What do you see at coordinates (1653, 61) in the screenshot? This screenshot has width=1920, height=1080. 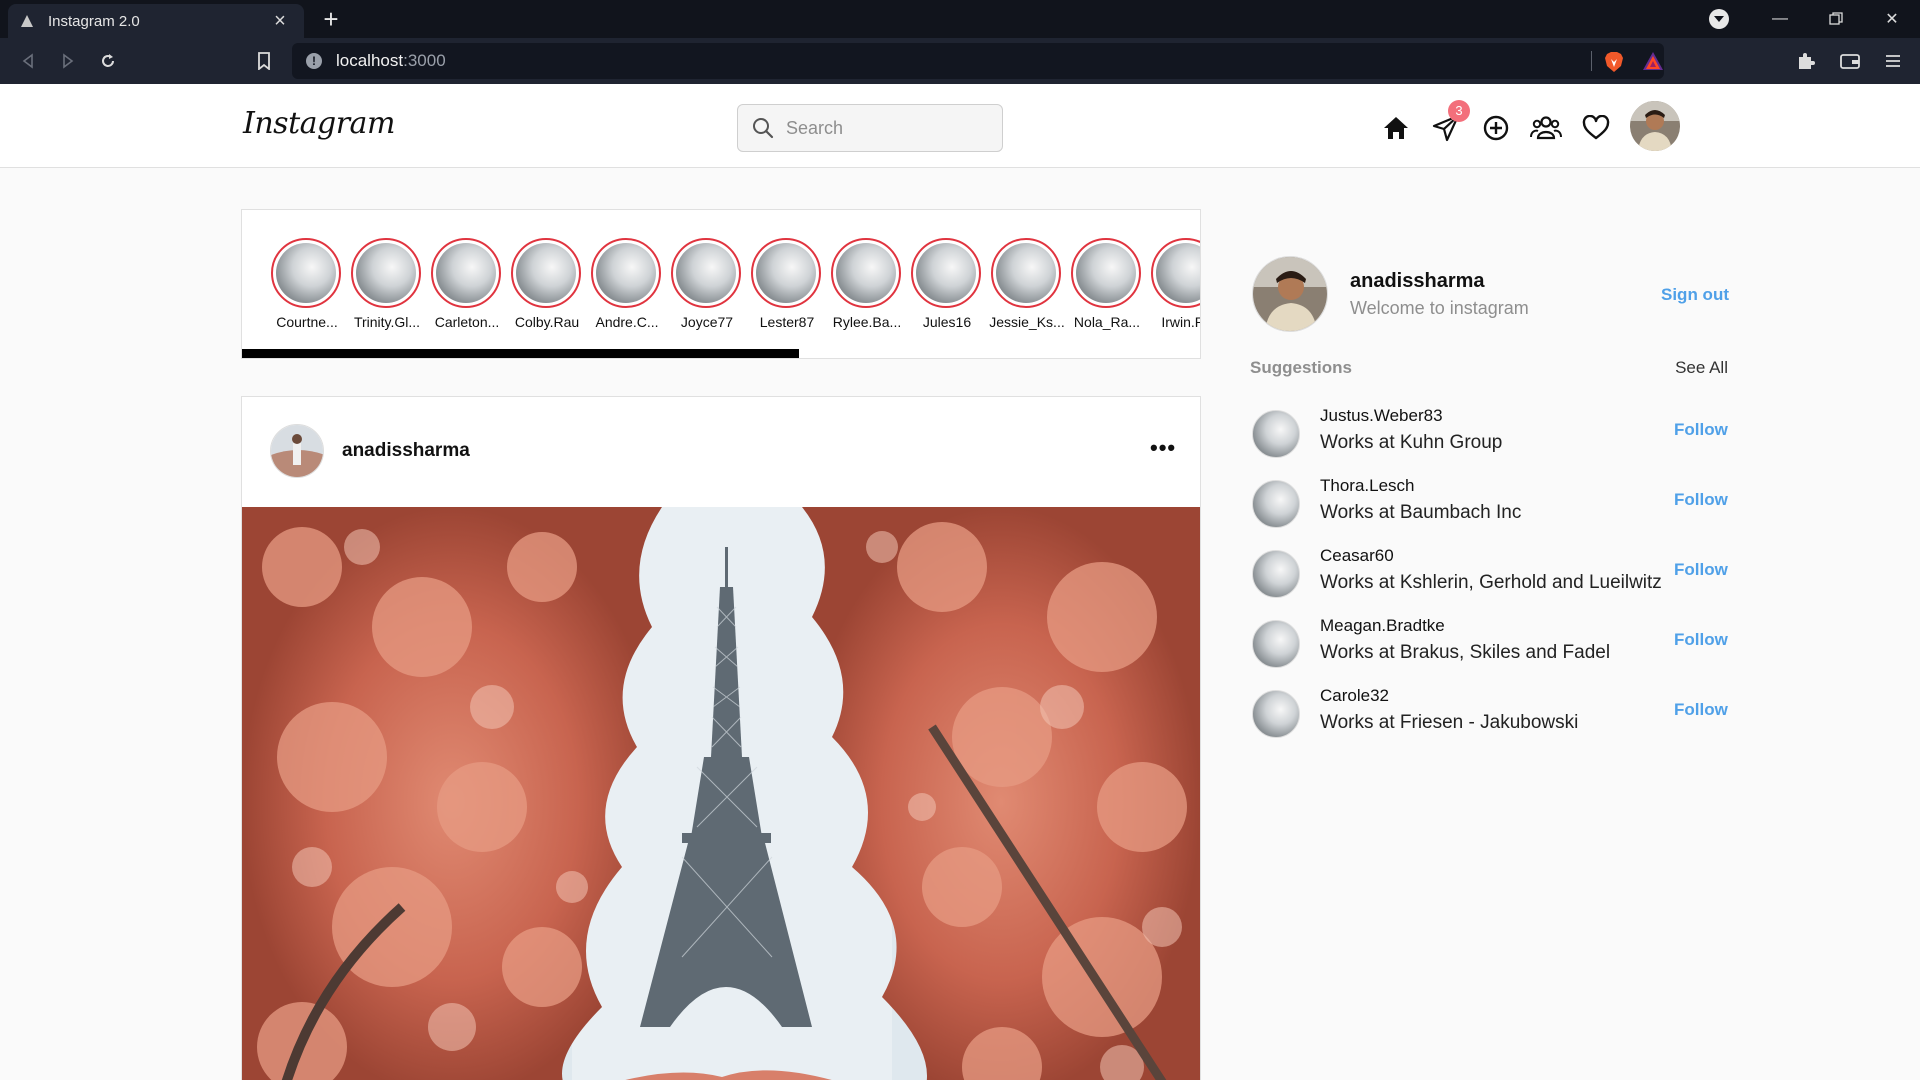 I see `brave-rewards-icon` at bounding box center [1653, 61].